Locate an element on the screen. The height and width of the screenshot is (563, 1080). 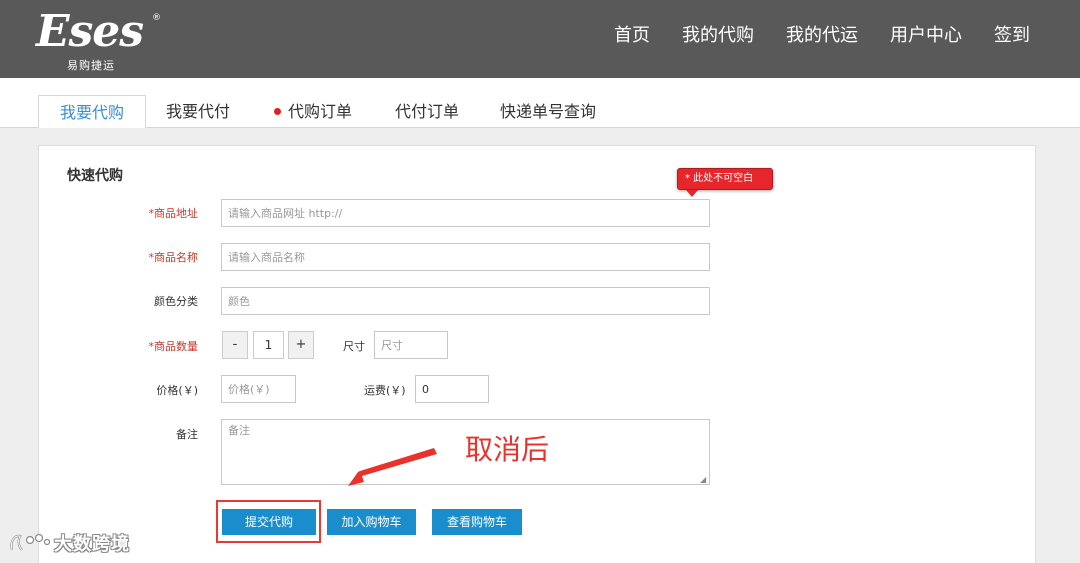
tab-purchase-request: 我要代购 is located at coordinates (92, 111).